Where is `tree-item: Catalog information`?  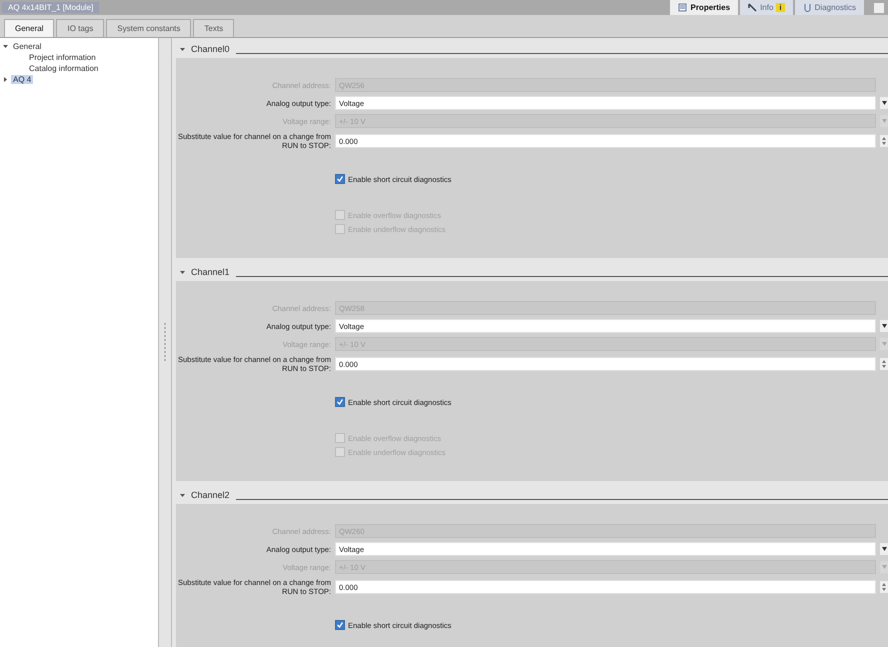
tree-item: Catalog information is located at coordinates (63, 68).